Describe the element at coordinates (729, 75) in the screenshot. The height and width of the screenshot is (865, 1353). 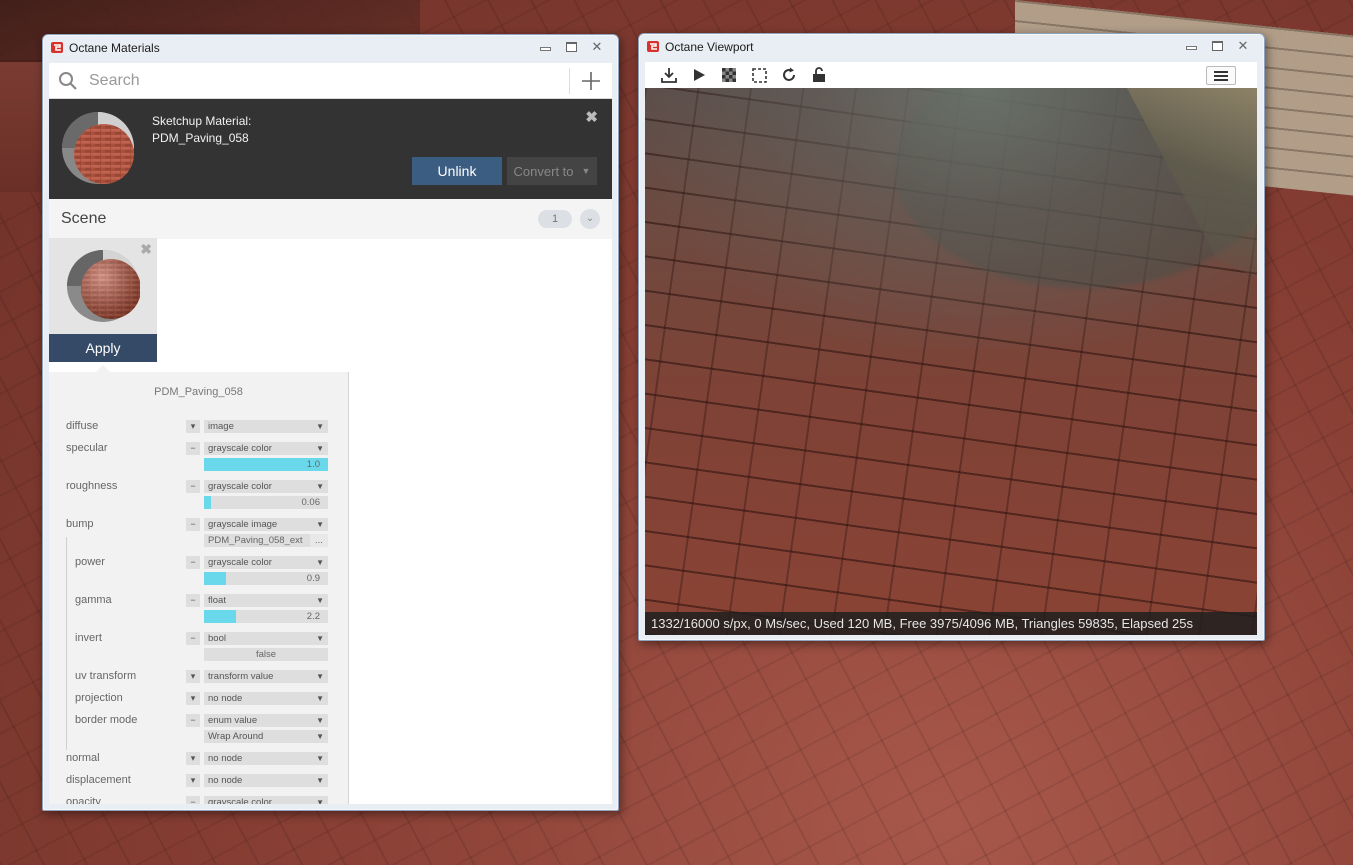
I see `checker-icon` at that location.